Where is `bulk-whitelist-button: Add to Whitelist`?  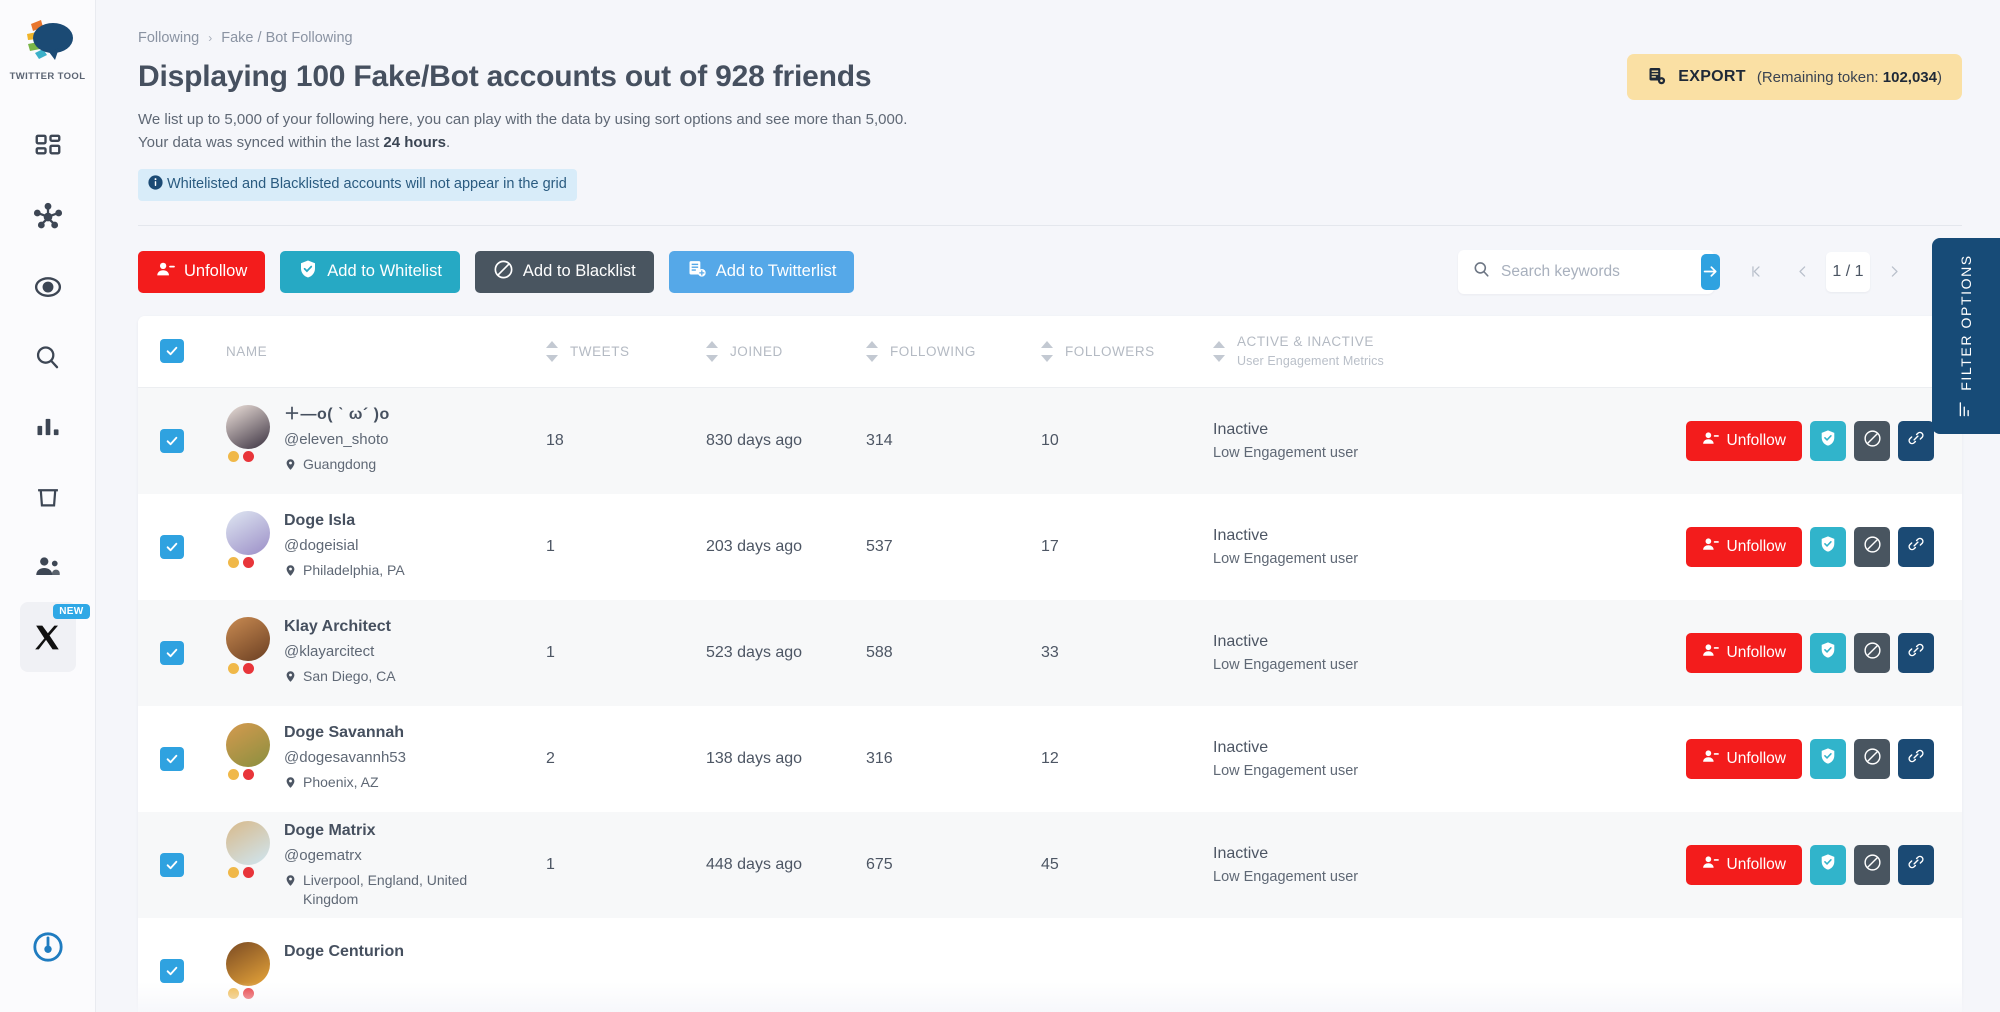 bulk-whitelist-button: Add to Whitelist is located at coordinates (370, 271).